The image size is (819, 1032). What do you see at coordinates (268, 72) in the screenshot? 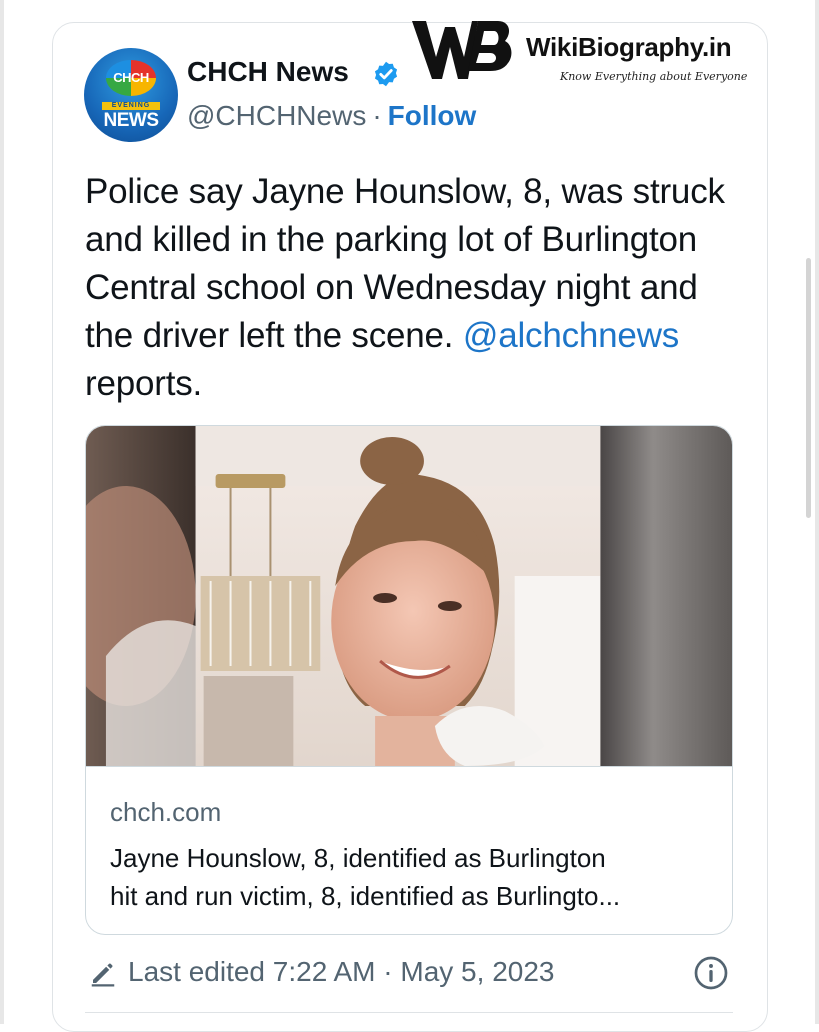
I see `author-name: CHCH News` at bounding box center [268, 72].